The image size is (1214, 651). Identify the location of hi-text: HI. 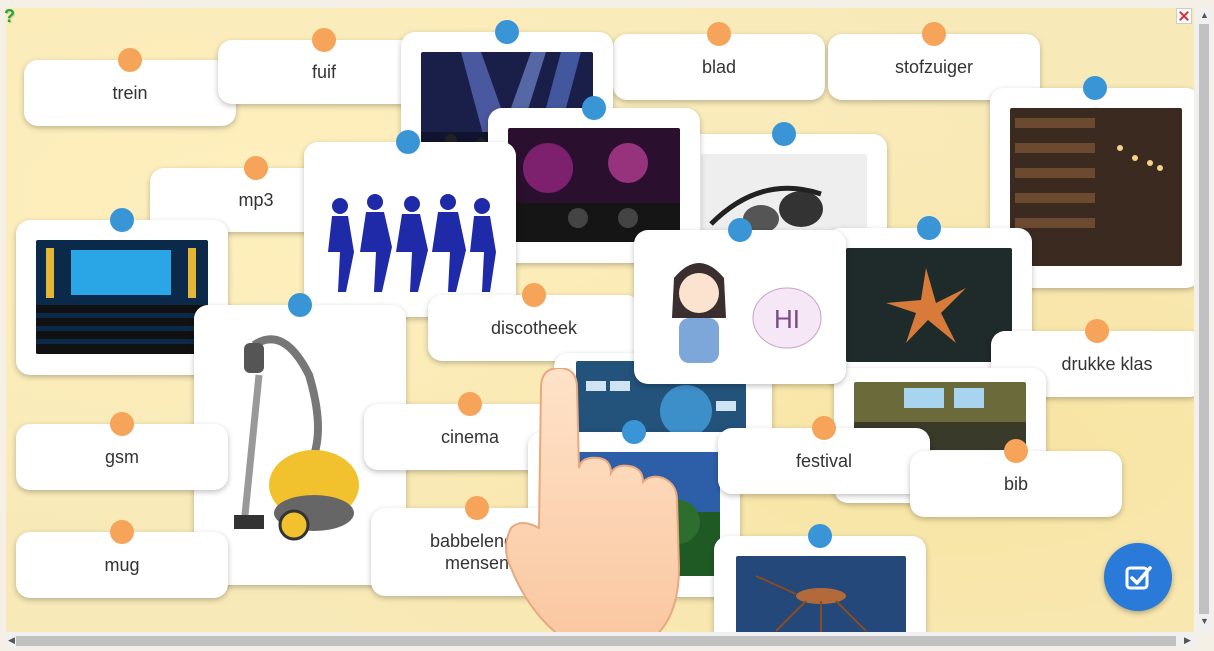
(787, 319).